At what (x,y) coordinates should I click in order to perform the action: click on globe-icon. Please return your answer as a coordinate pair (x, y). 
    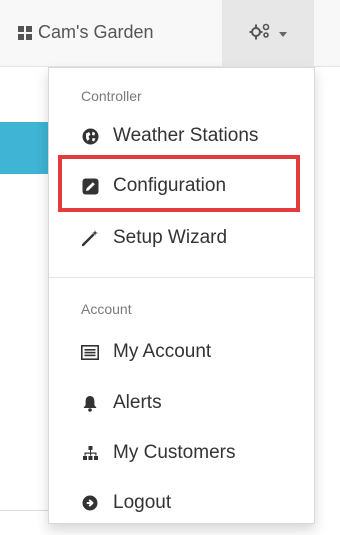
    Looking at the image, I should click on (90, 136).